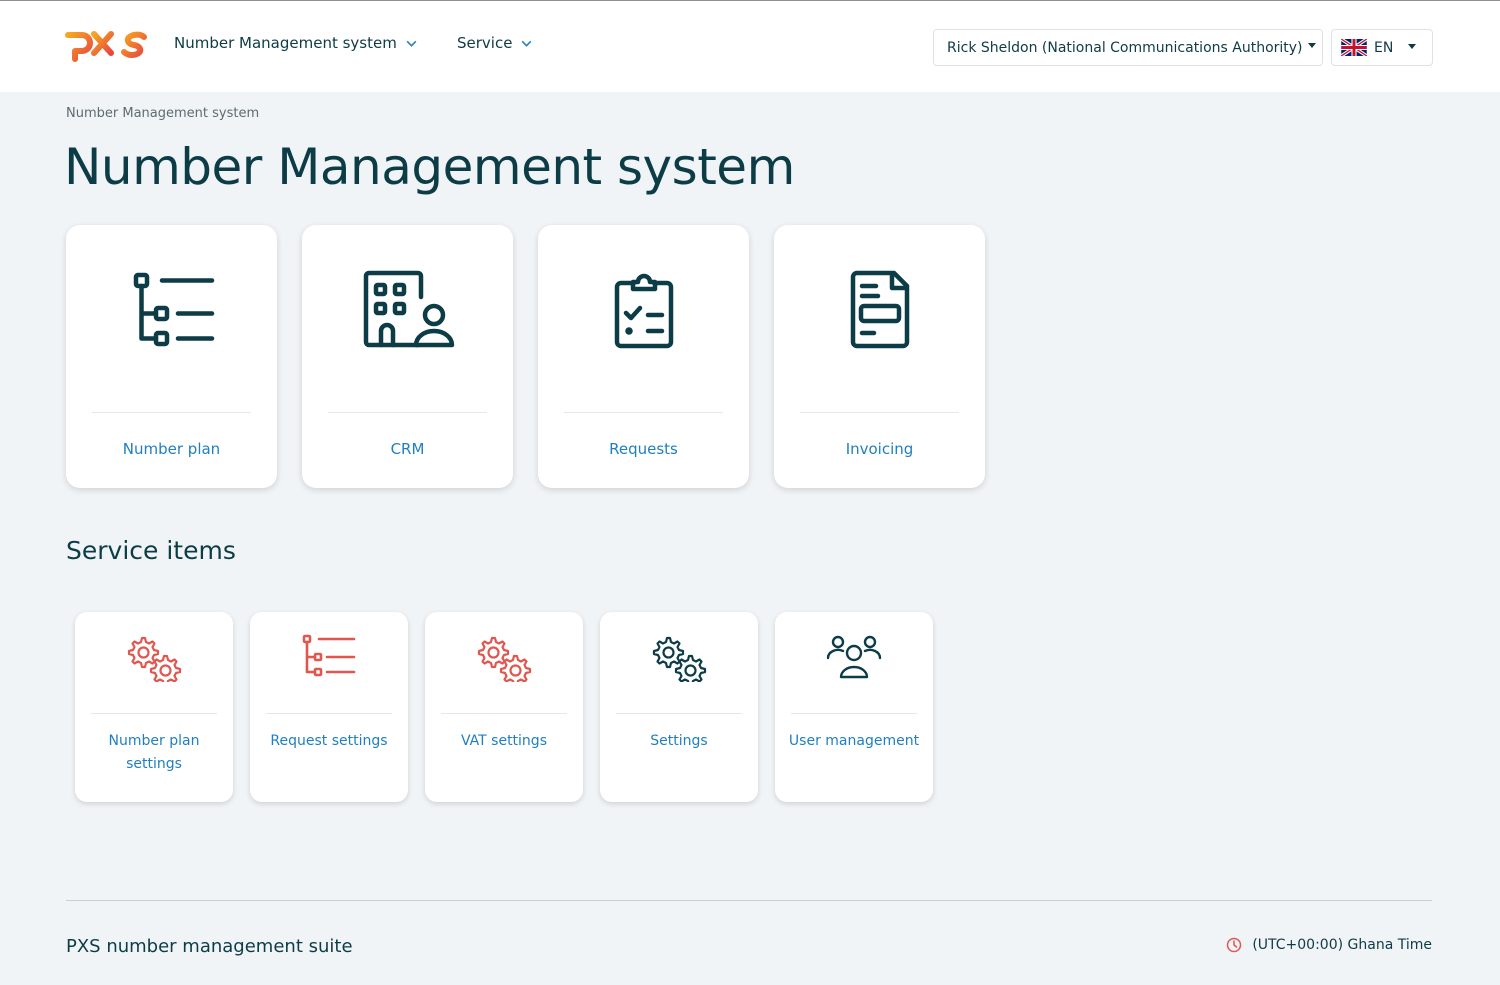  I want to click on footer-timezone: (UTC+00:00) Ghana Time, so click(1329, 945).